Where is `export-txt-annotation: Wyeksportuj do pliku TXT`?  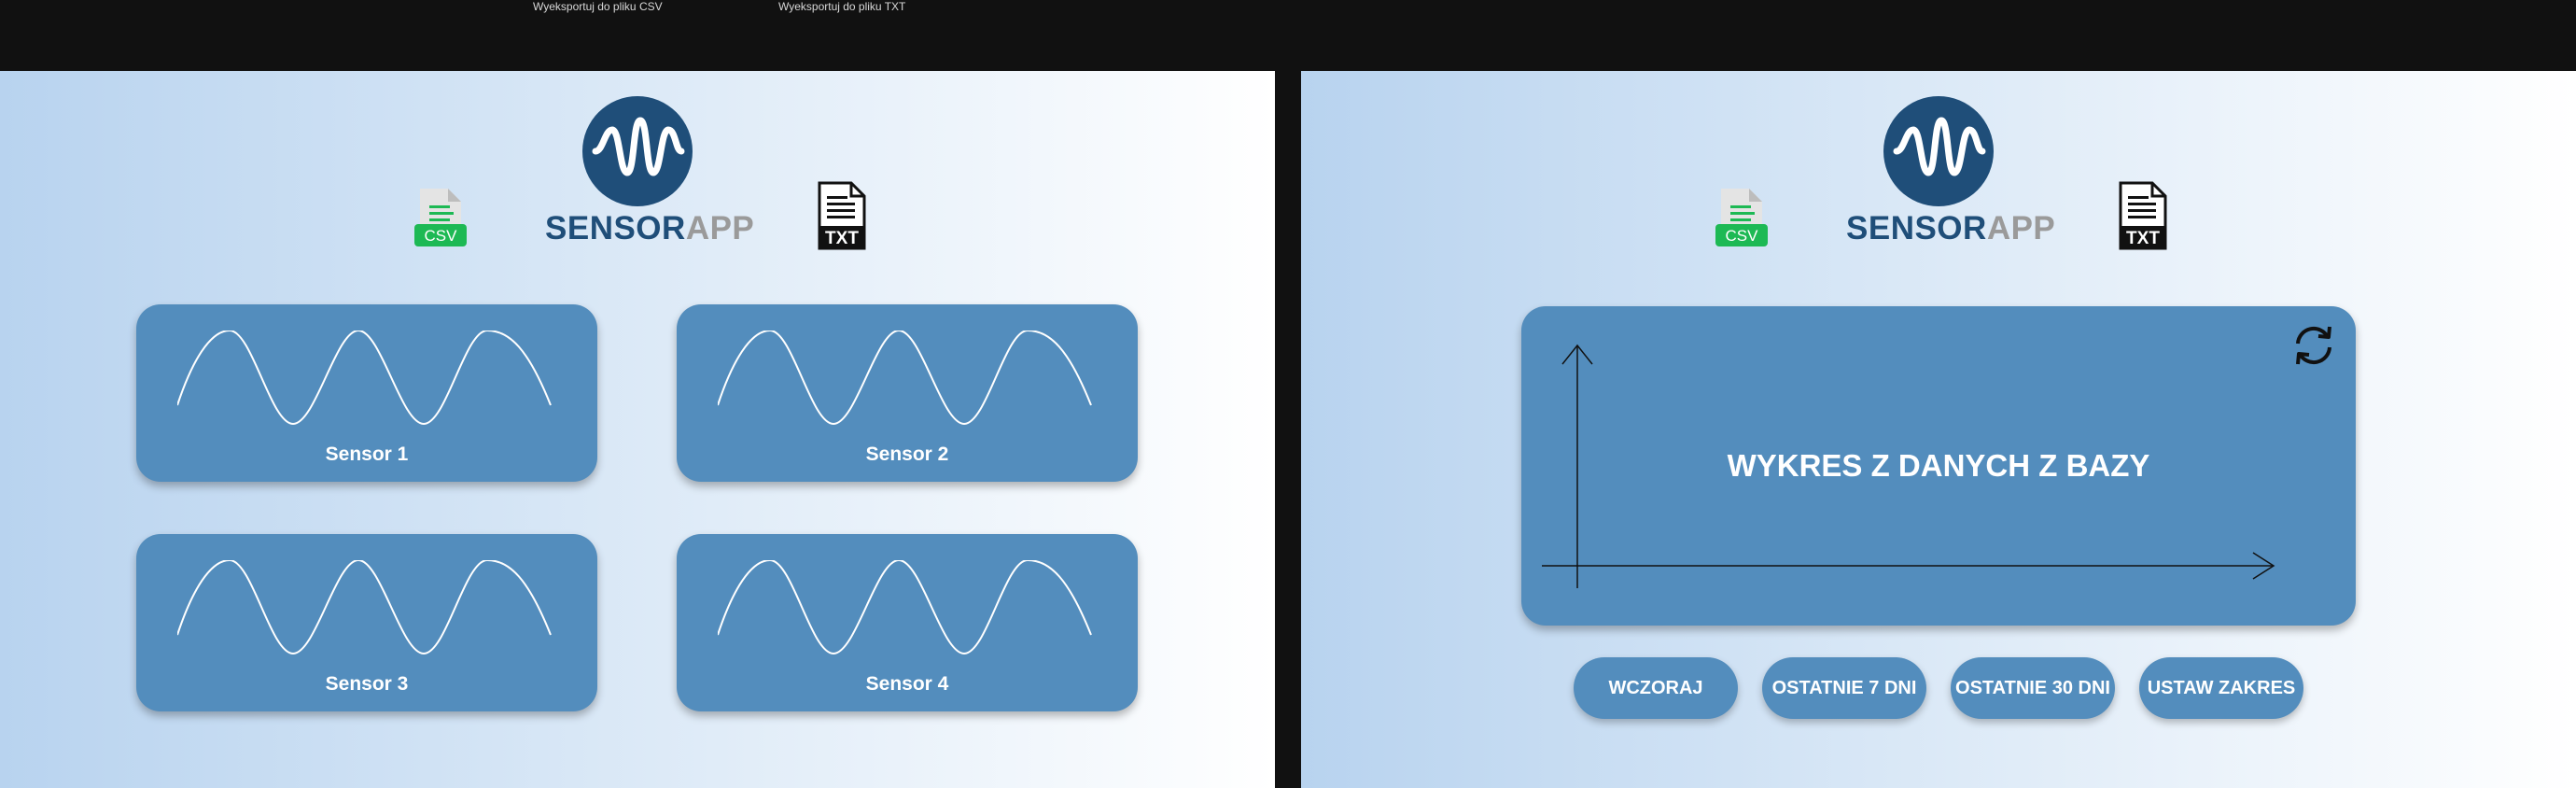
export-txt-annotation: Wyeksportuj do pliku TXT is located at coordinates (842, 6).